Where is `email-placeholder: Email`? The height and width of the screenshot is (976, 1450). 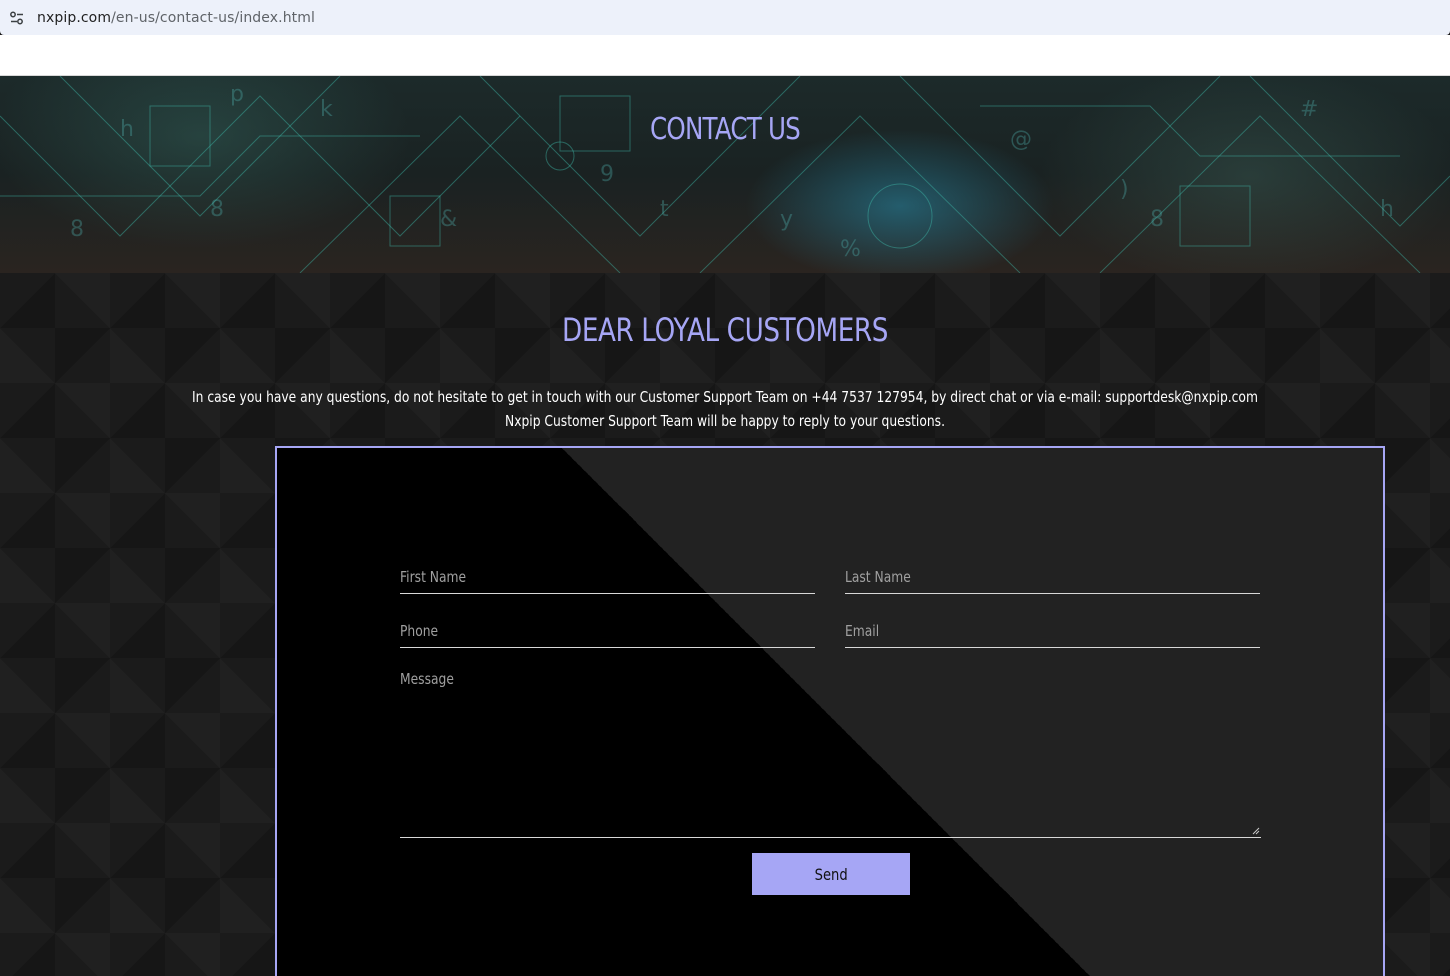
email-placeholder: Email is located at coordinates (862, 630).